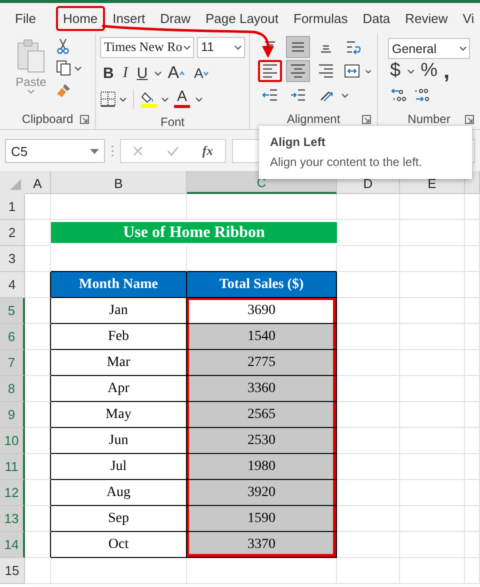 The height and width of the screenshot is (587, 480). Describe the element at coordinates (429, 48) in the screenshot. I see `number-format-dropdown: General` at that location.